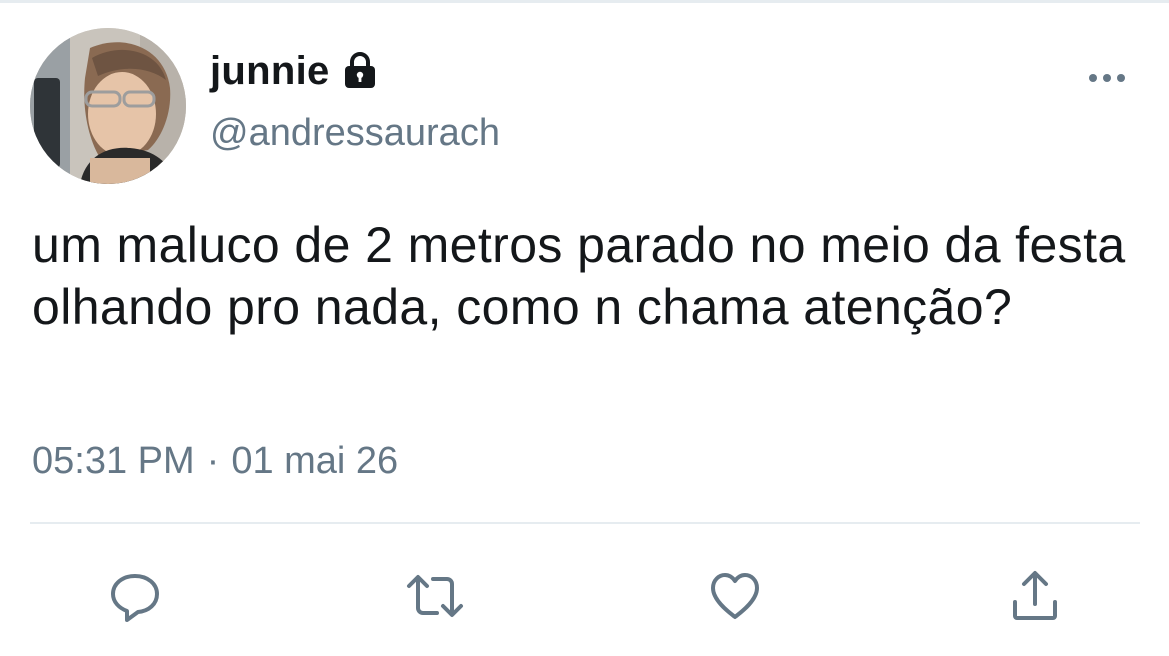 This screenshot has height=656, width=1169. I want to click on tweet-time: 05:31 PM, so click(113, 461).